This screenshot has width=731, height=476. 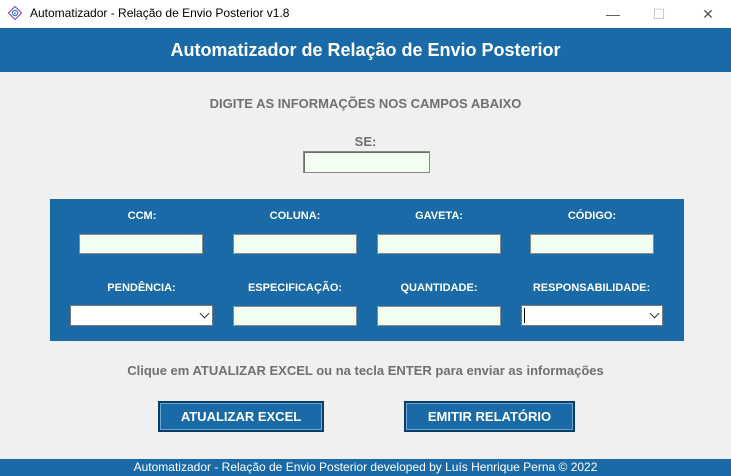 I want to click on ccm-input, so click(x=141, y=244).